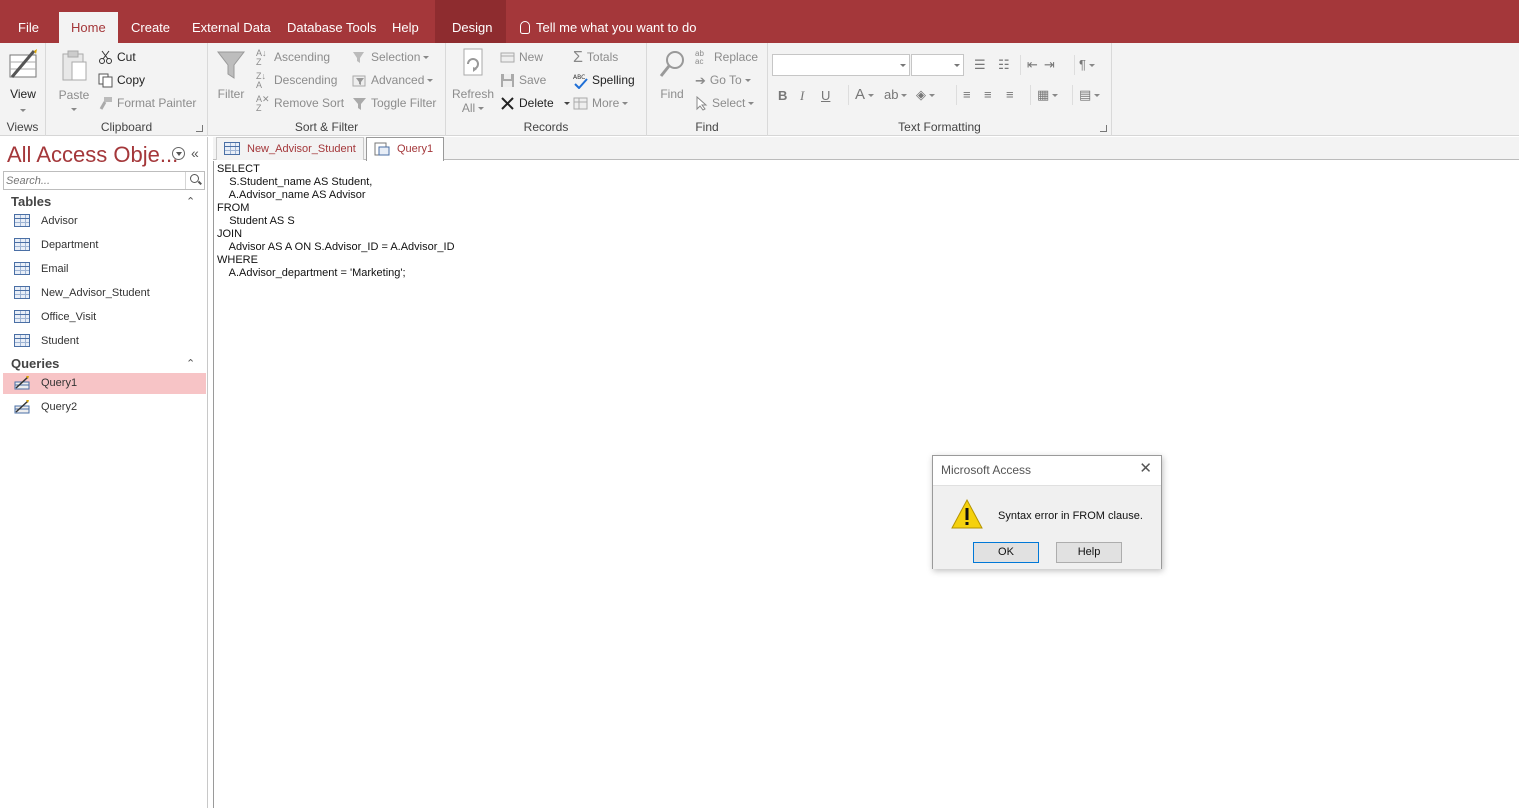  What do you see at coordinates (507, 57) in the screenshot?
I see `new-record-icon` at bounding box center [507, 57].